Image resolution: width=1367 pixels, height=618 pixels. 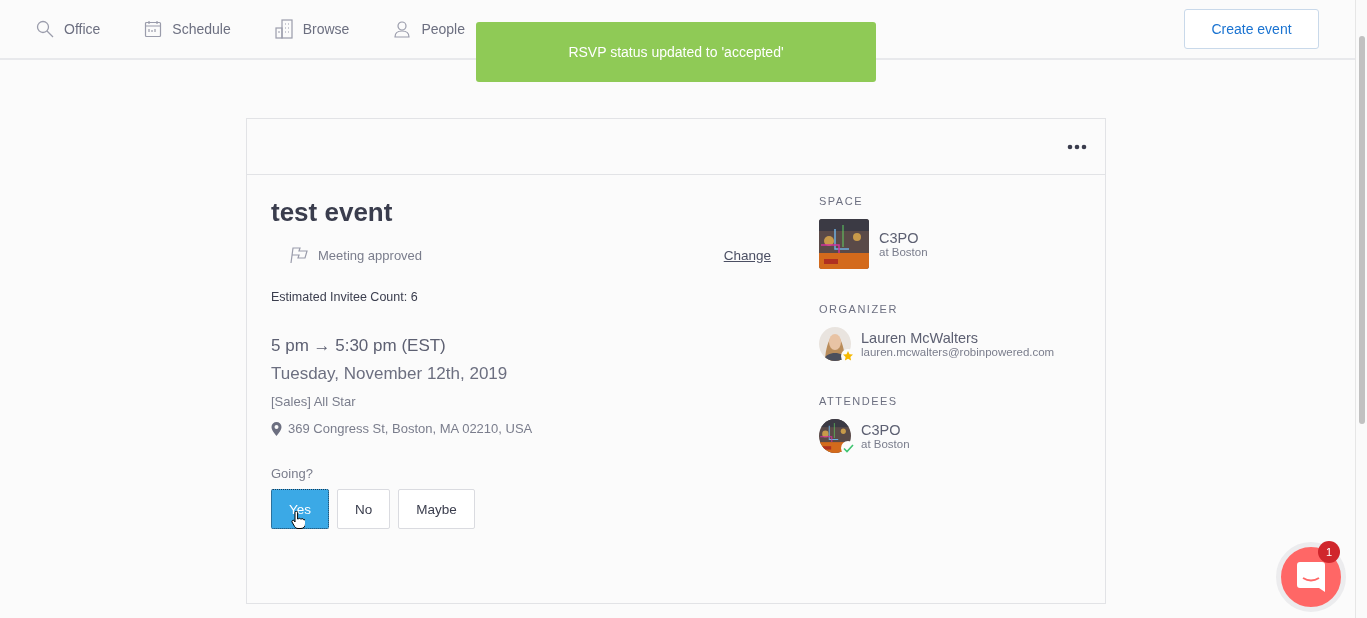 I want to click on event-title: test event, so click(x=332, y=212).